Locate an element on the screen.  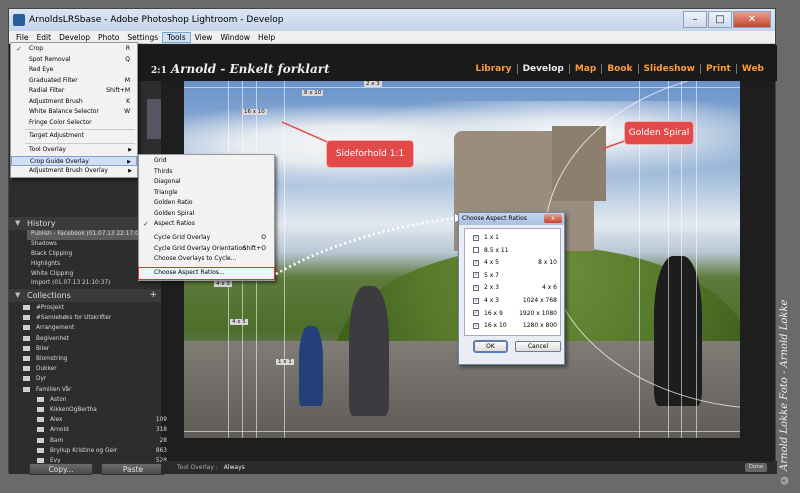
tools-menu-item: ✓ Crop R is located at coordinates (74, 49).